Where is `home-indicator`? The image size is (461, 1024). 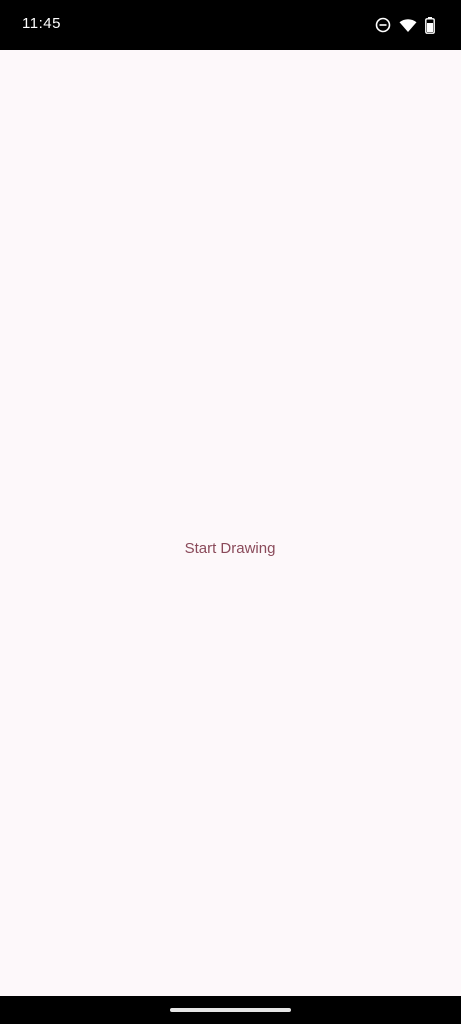
home-indicator is located at coordinates (230, 1010).